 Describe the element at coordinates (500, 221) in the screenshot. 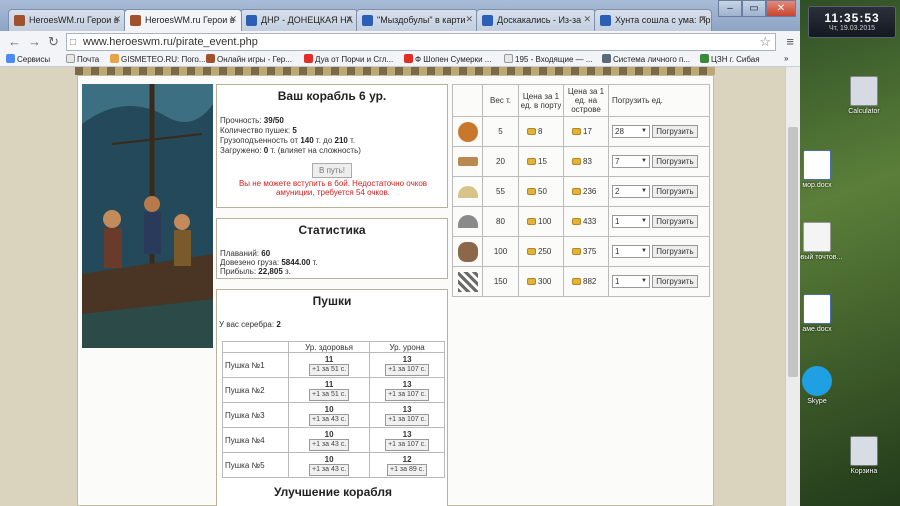

I see `cargo-weight: 80` at that location.